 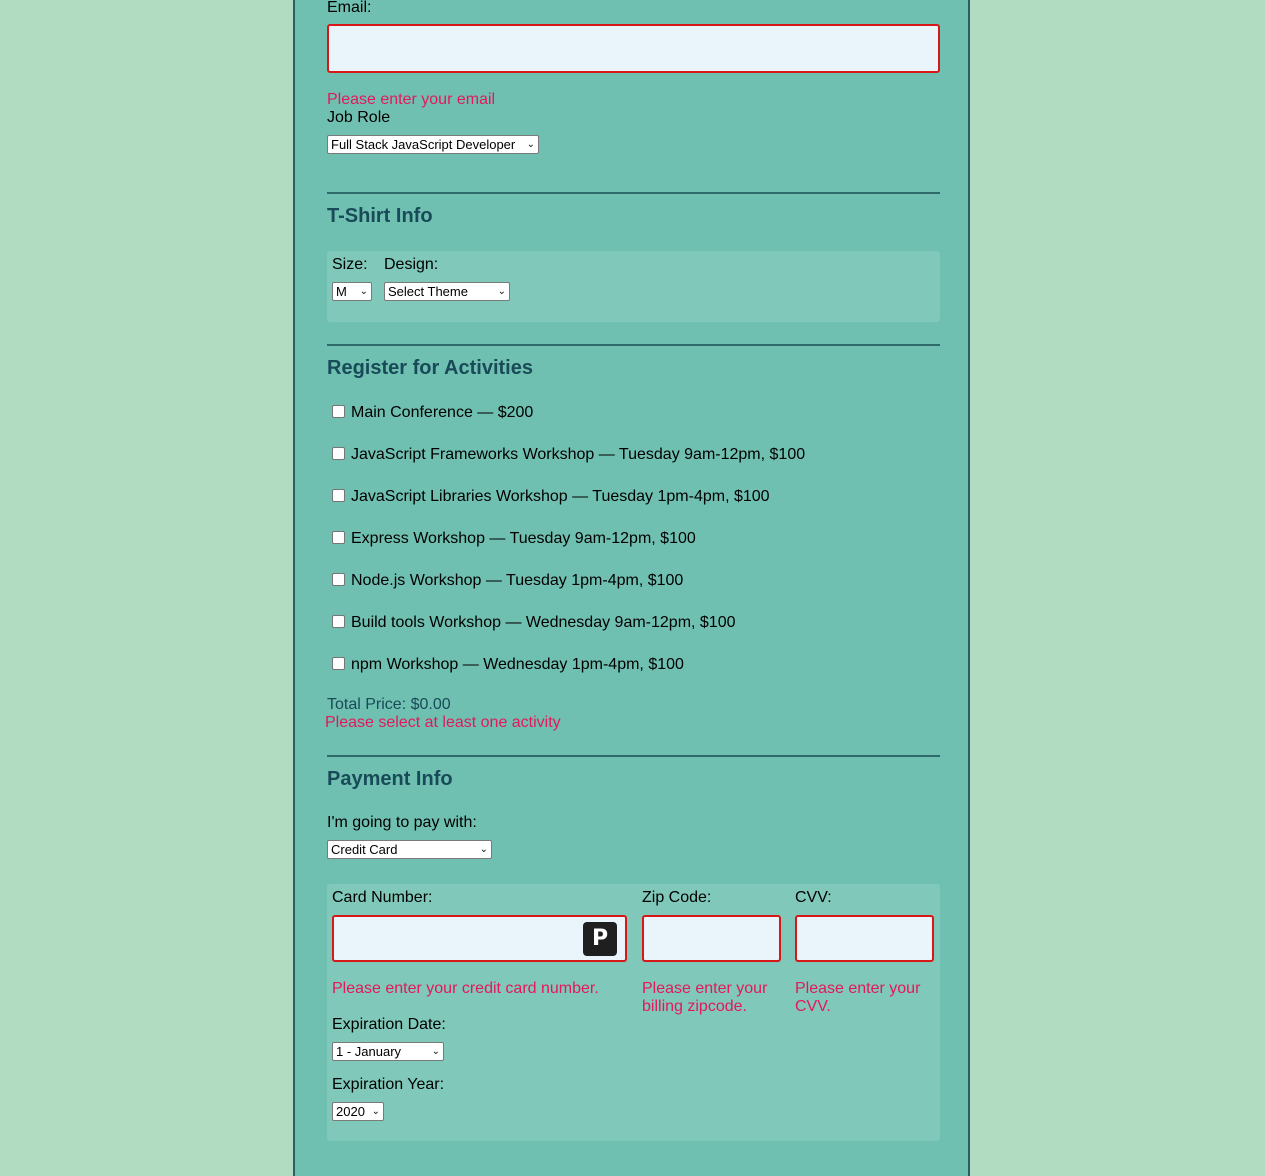 What do you see at coordinates (338, 453) in the screenshot?
I see `activity-checkbox-js-frameworks` at bounding box center [338, 453].